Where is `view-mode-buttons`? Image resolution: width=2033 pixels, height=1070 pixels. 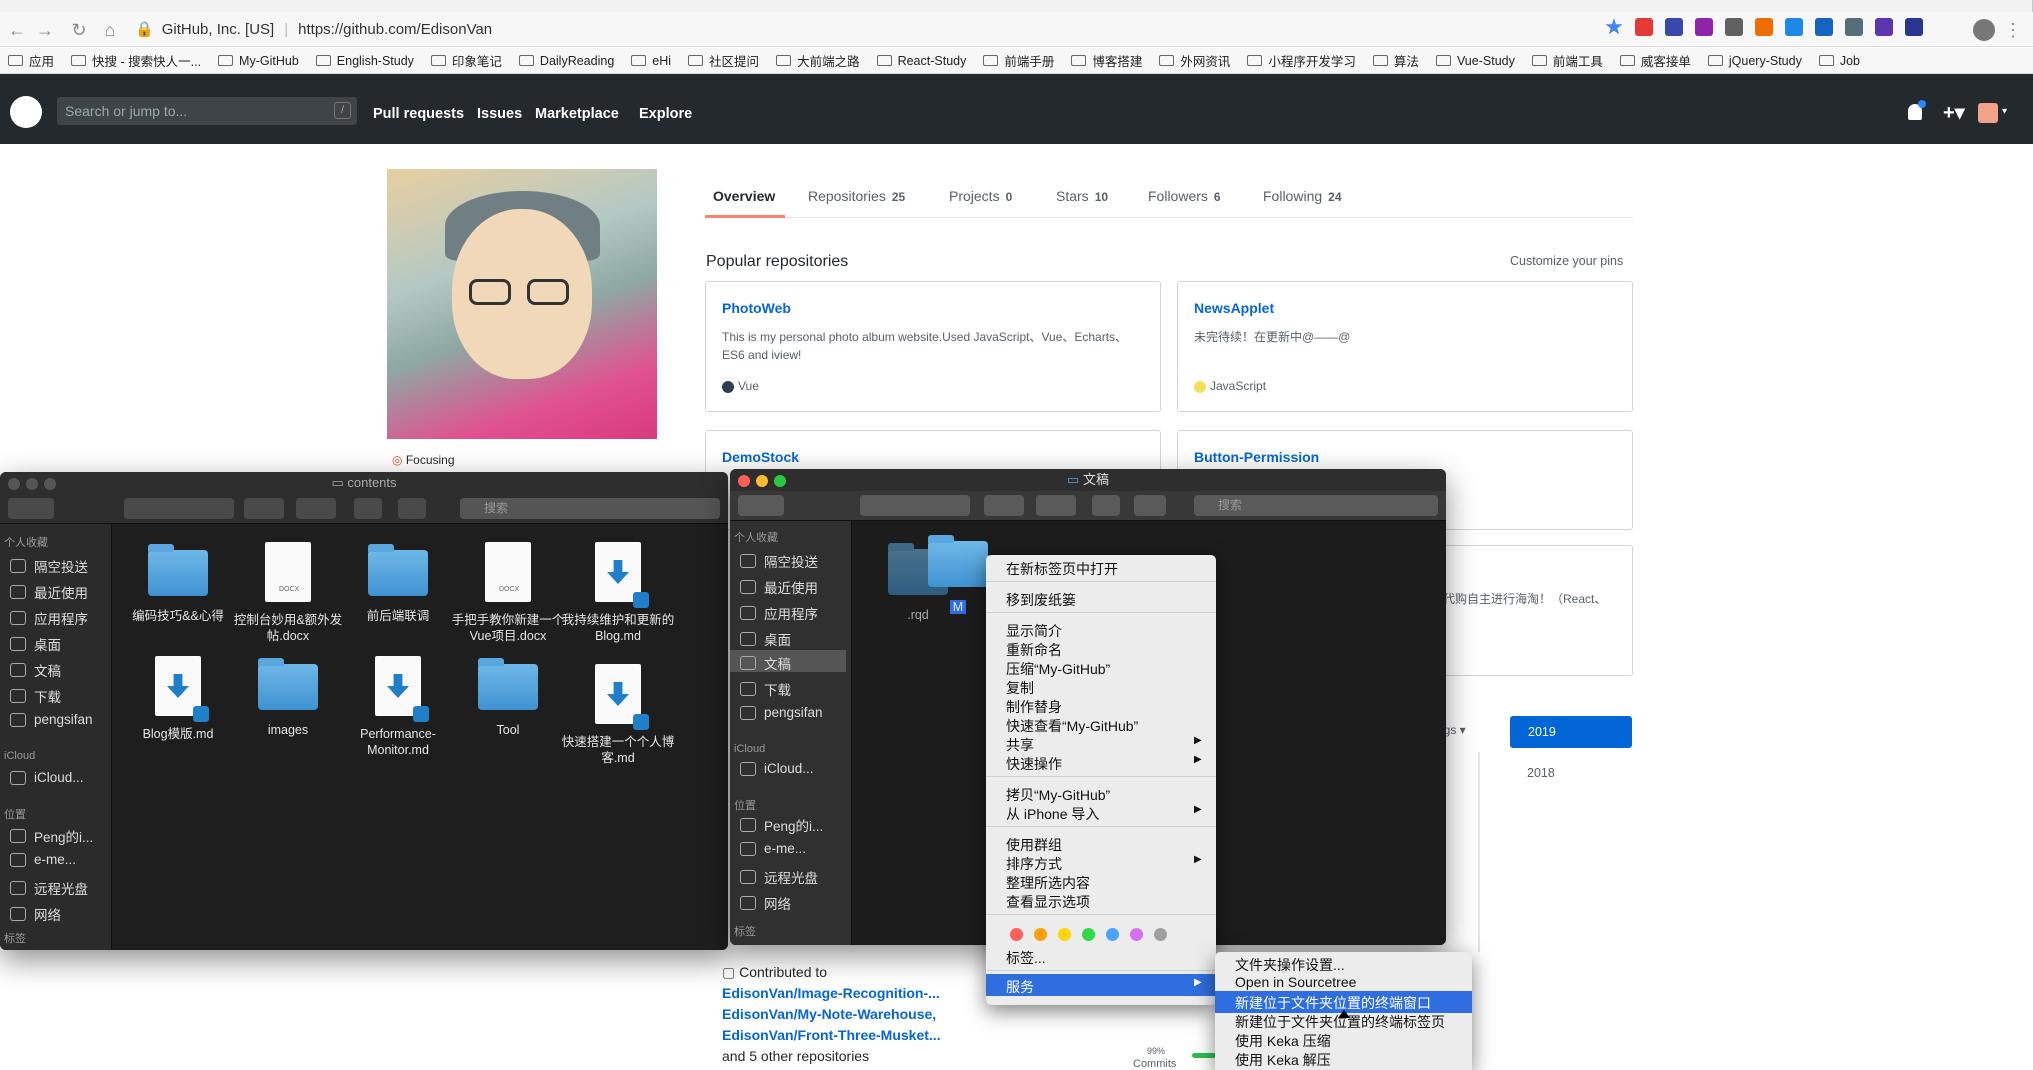
view-mode-buttons is located at coordinates (179, 508).